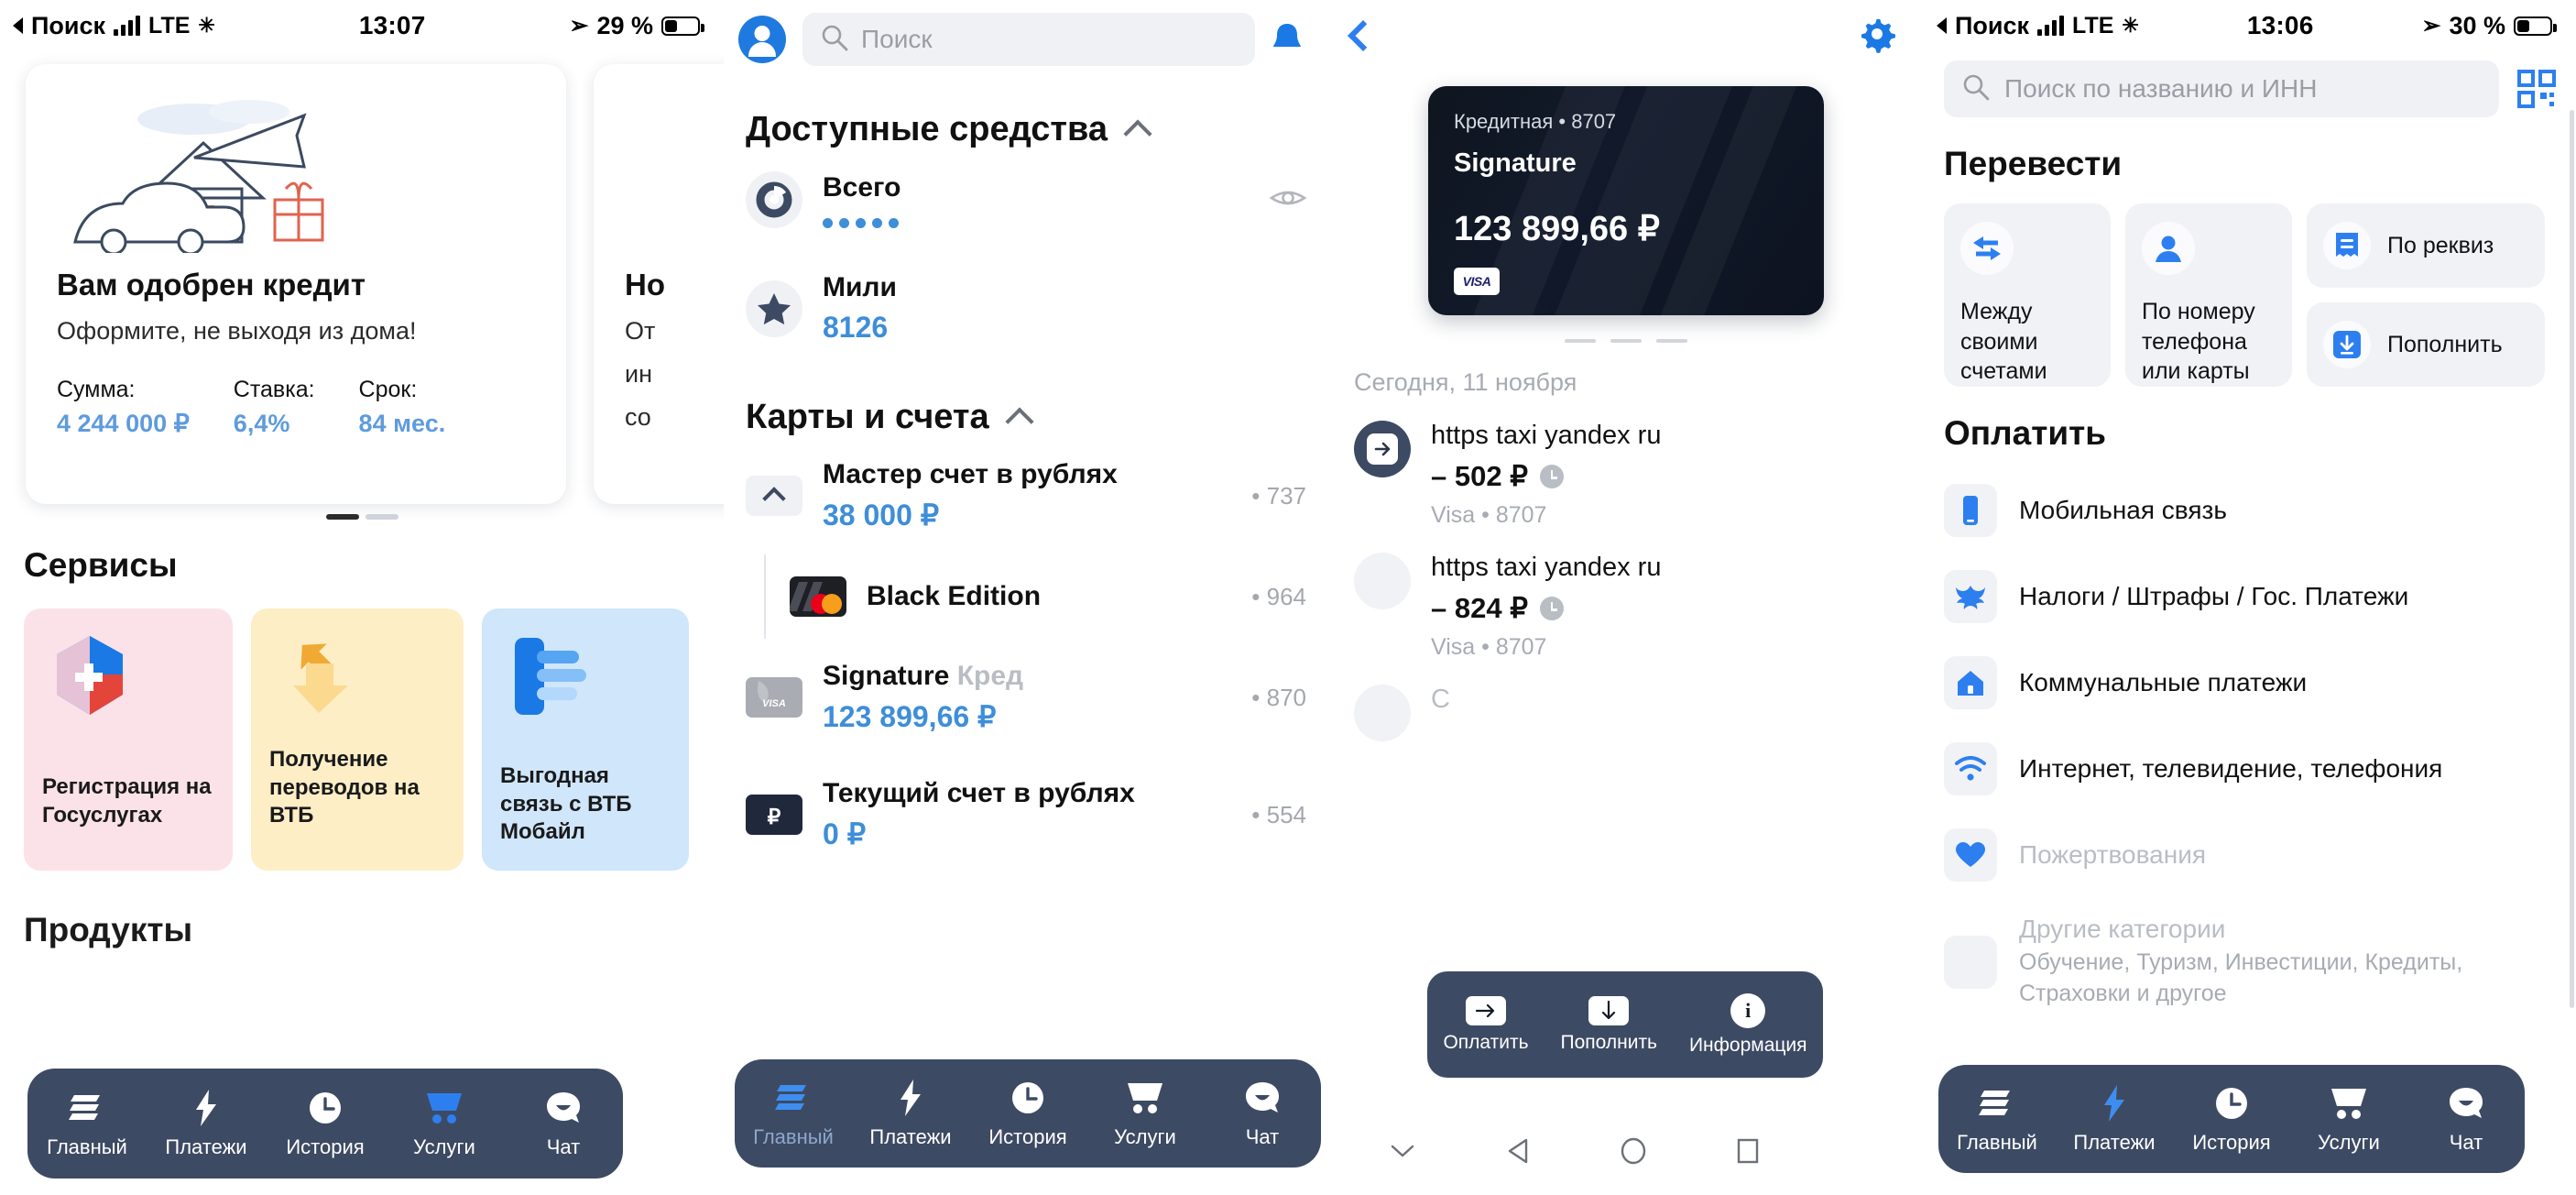 This screenshot has height=1195, width=2576. Describe the element at coordinates (2028, 295) in the screenshot. I see `transfer-tile-between-accounts: Между своими счетами` at that location.